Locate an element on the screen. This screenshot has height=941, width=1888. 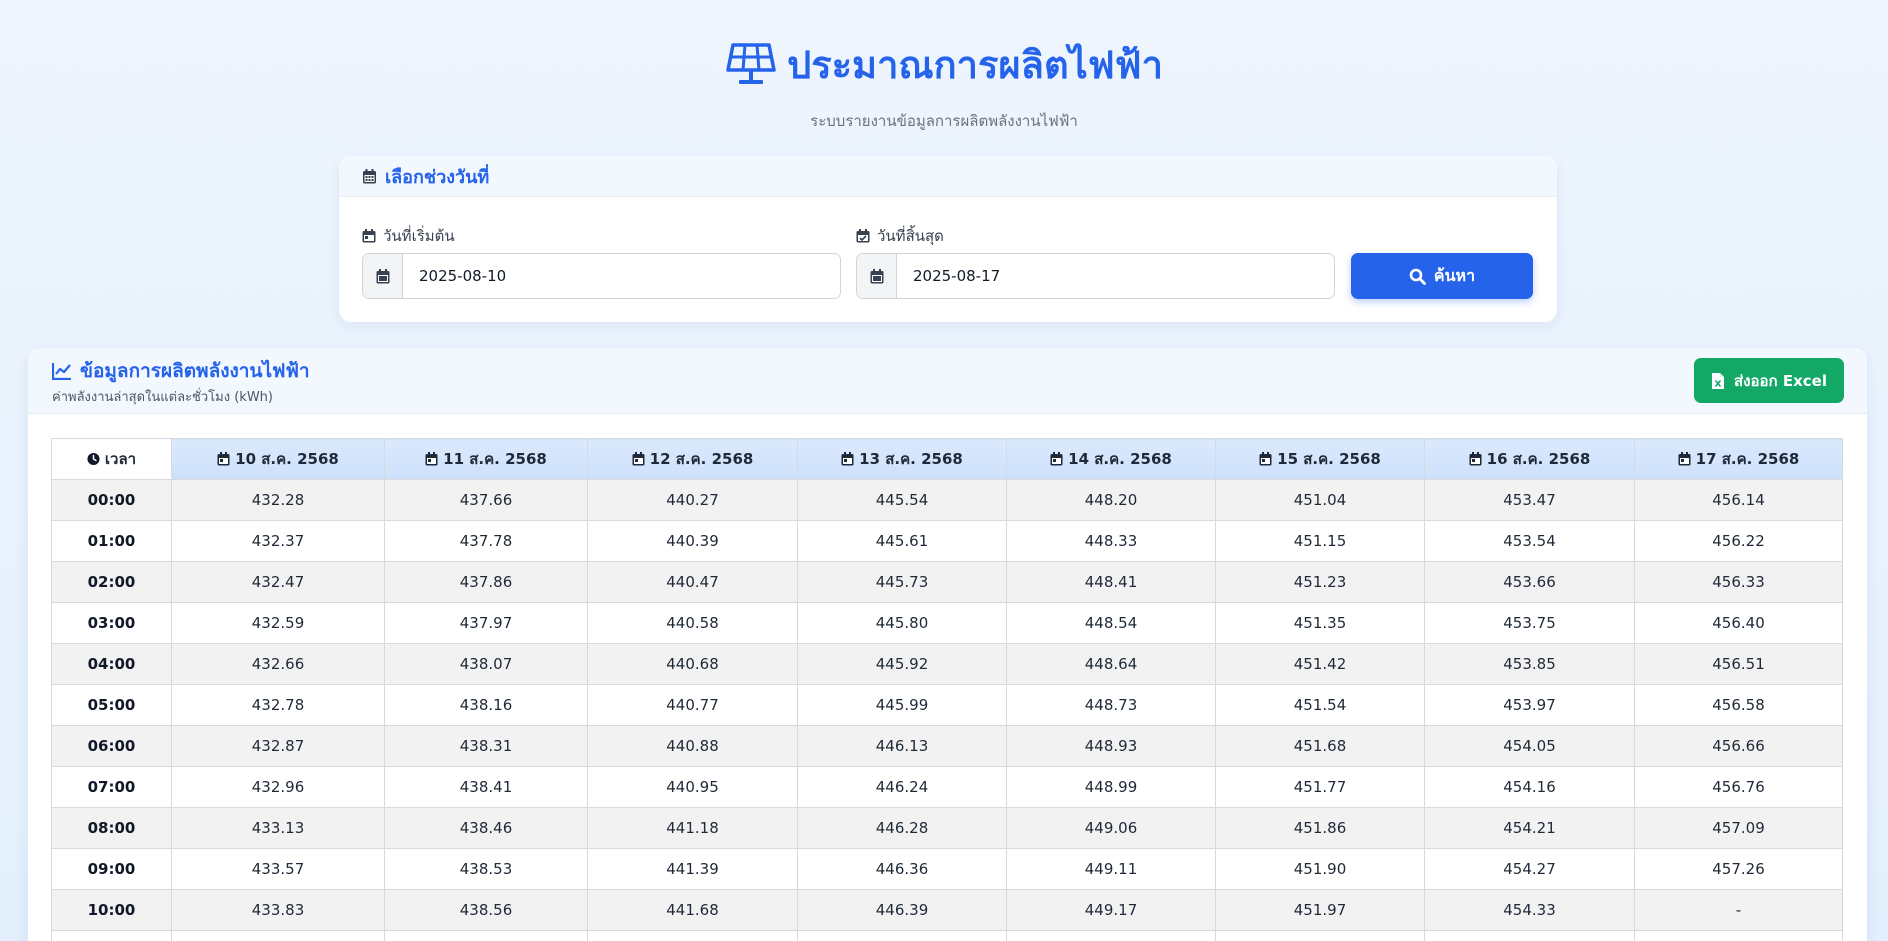
end-date-input: 2025-08-17 is located at coordinates (1095, 276).